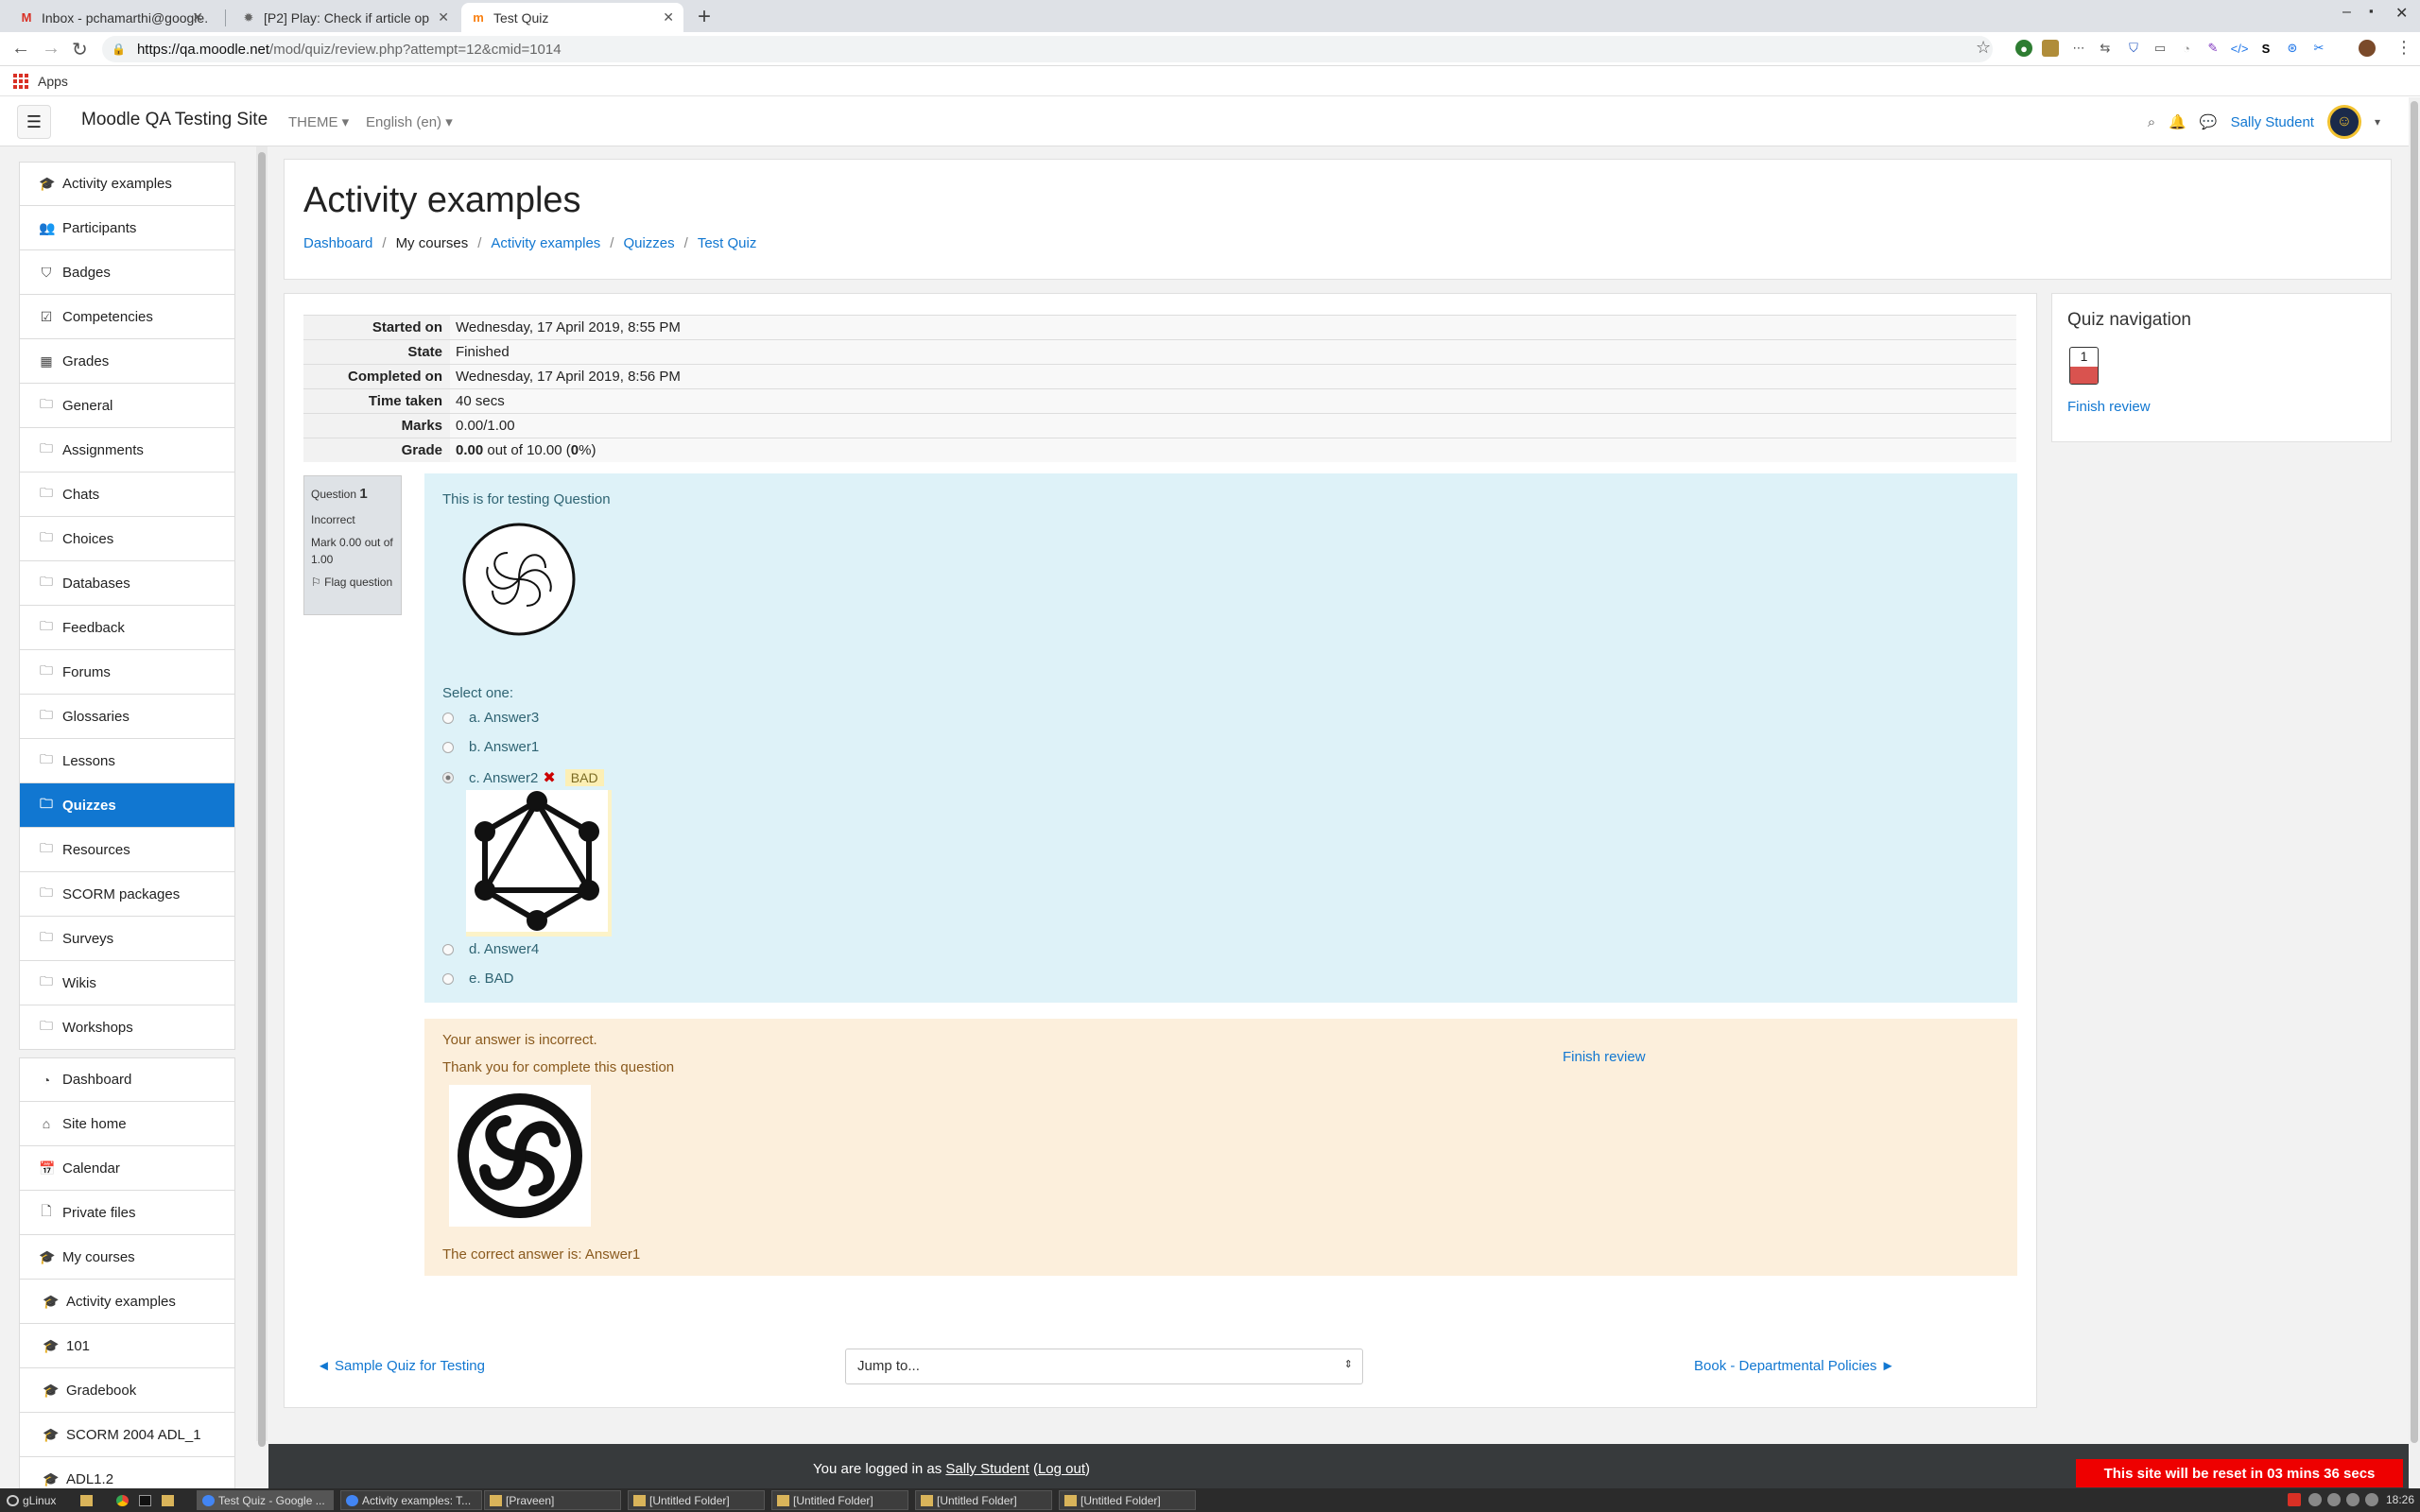  Describe the element at coordinates (127, 850) in the screenshot. I see `sidebar-item-resources: 🗀 Resources` at that location.